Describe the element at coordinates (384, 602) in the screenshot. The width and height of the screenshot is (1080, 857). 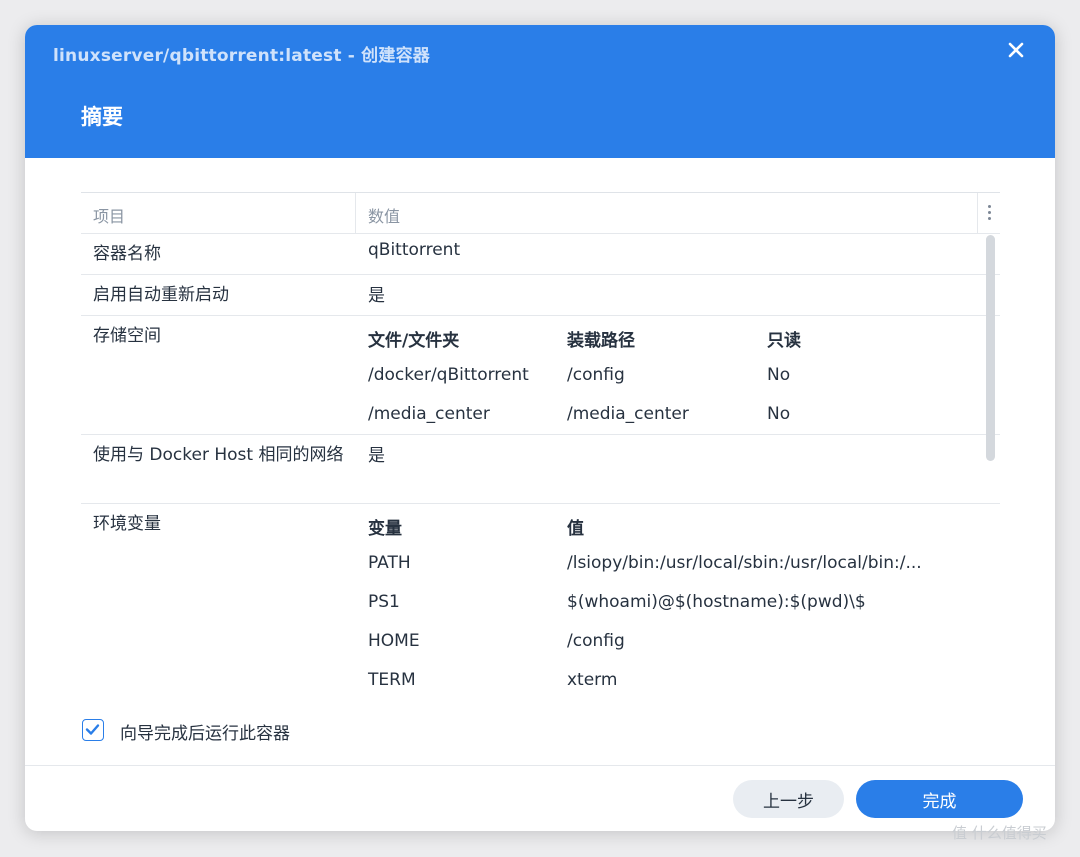
I see `env-var: PS1` at that location.